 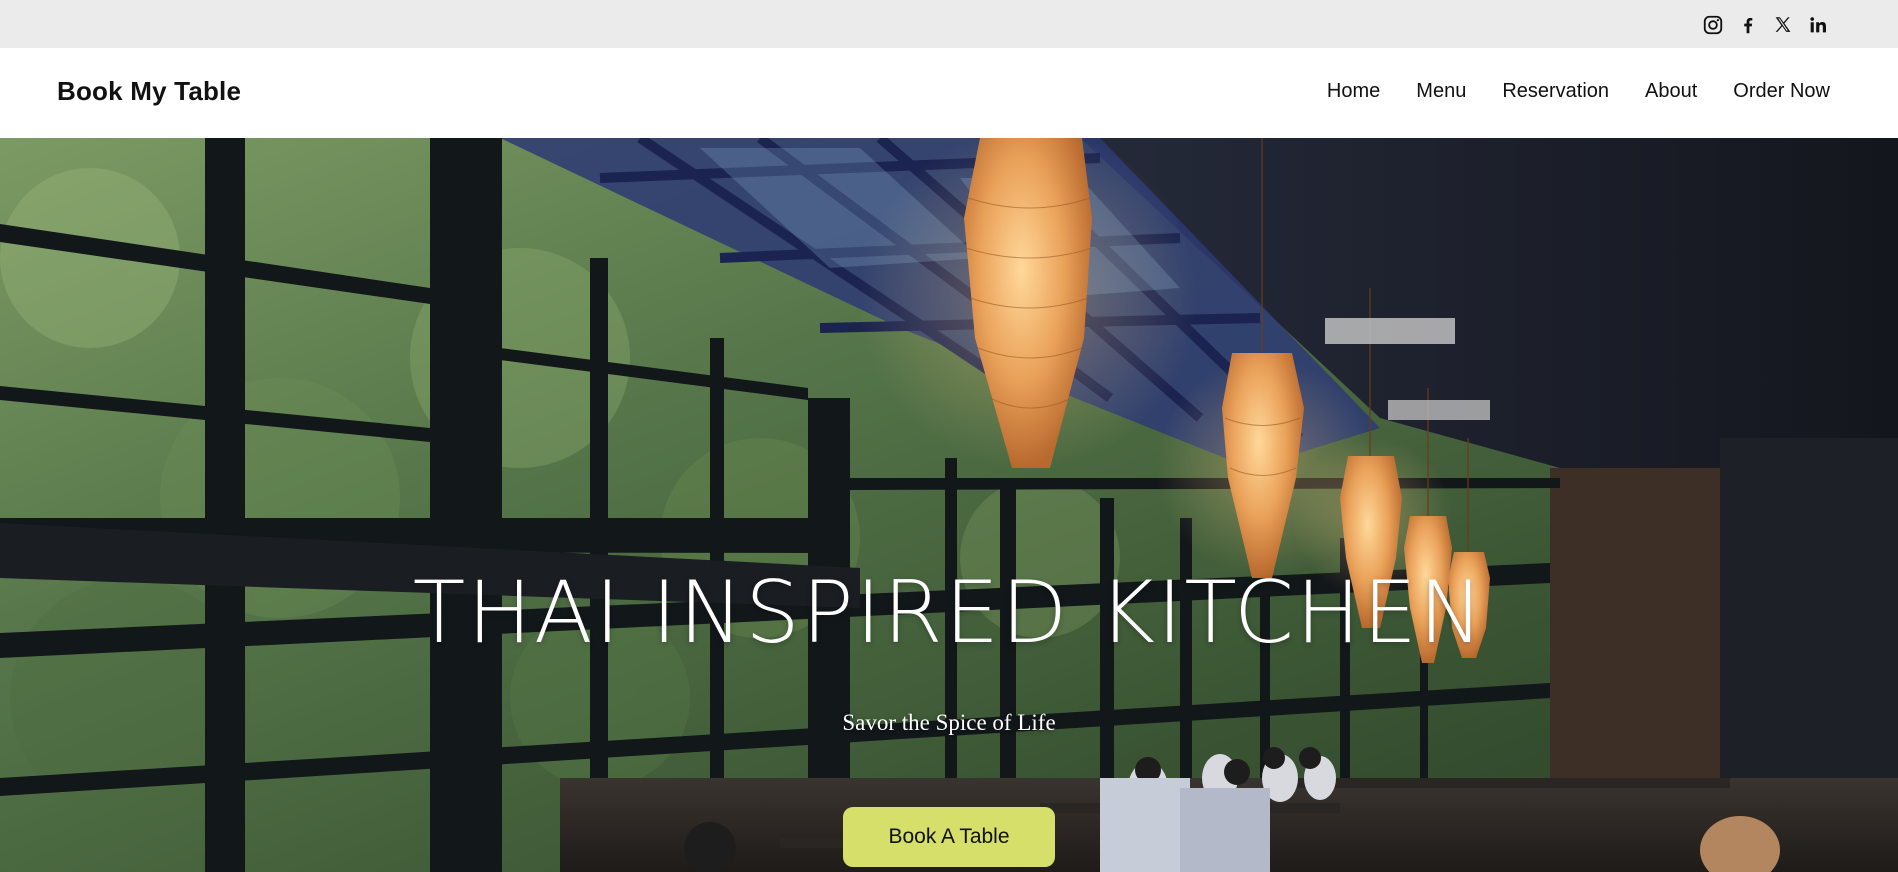 I want to click on site-logo-text: Book My Table, so click(x=149, y=91).